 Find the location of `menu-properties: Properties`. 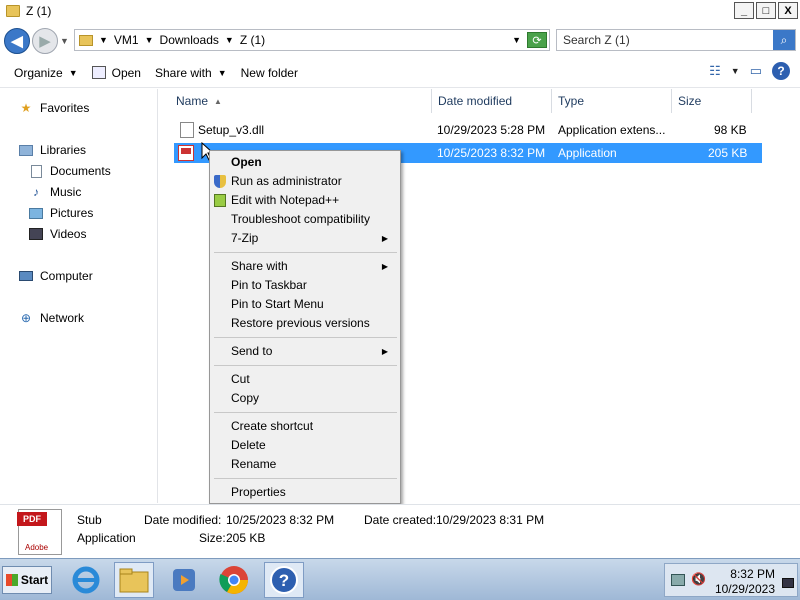

menu-properties: Properties is located at coordinates (258, 492).